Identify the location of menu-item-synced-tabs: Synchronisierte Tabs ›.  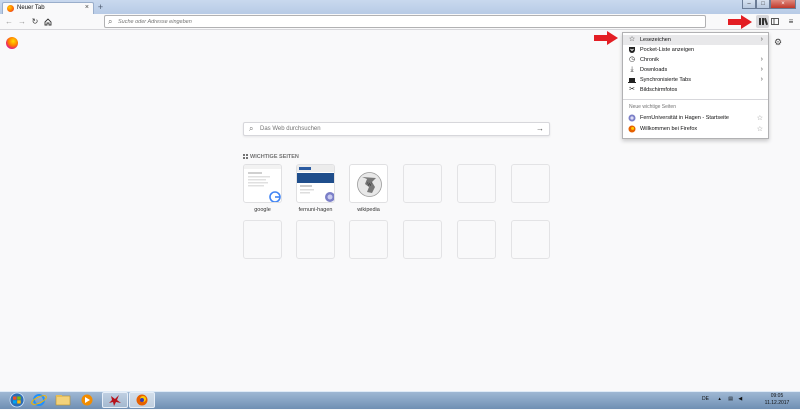
(695, 80).